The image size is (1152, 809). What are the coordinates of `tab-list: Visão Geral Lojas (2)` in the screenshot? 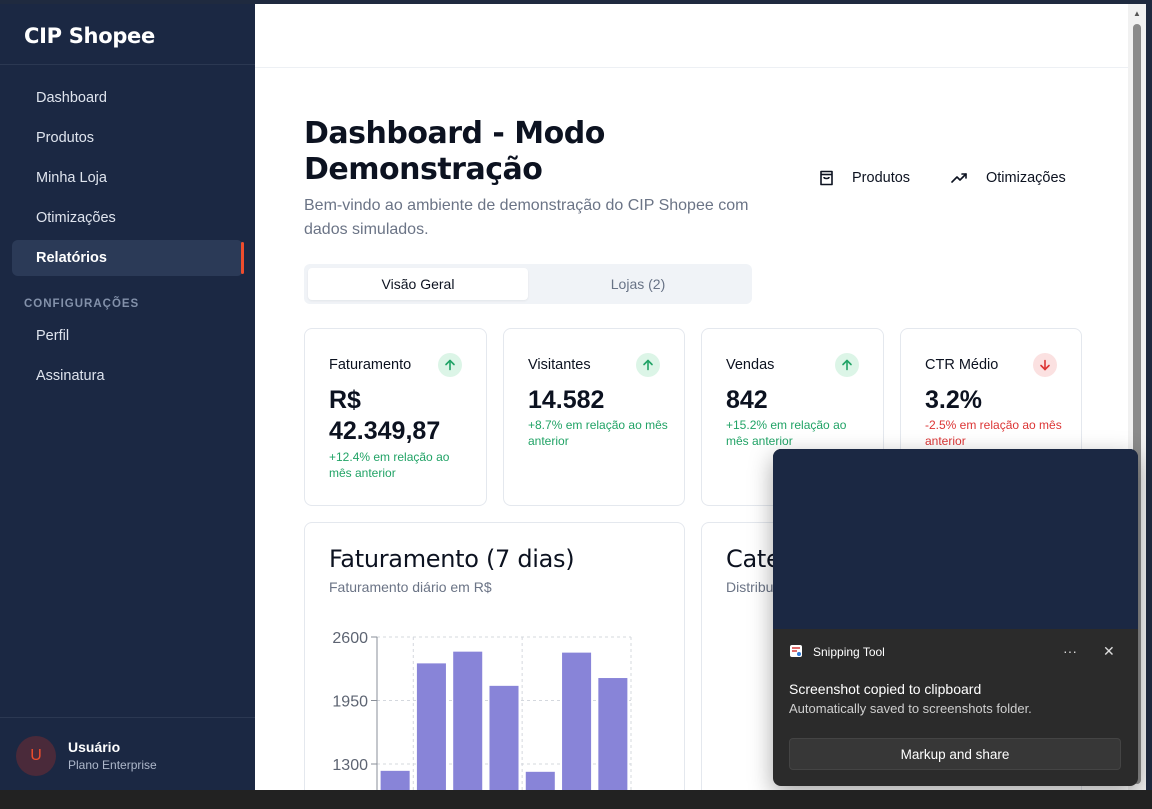 It's located at (528, 284).